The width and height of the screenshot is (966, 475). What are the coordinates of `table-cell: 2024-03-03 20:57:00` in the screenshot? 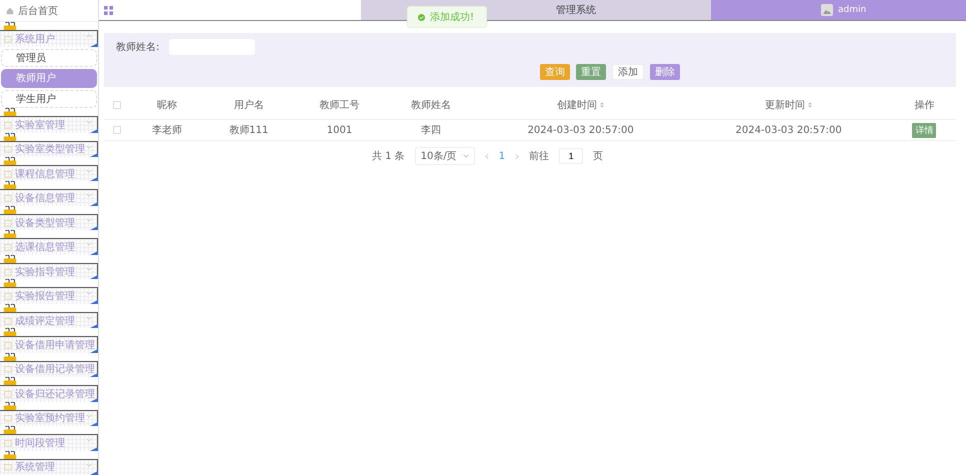 It's located at (581, 130).